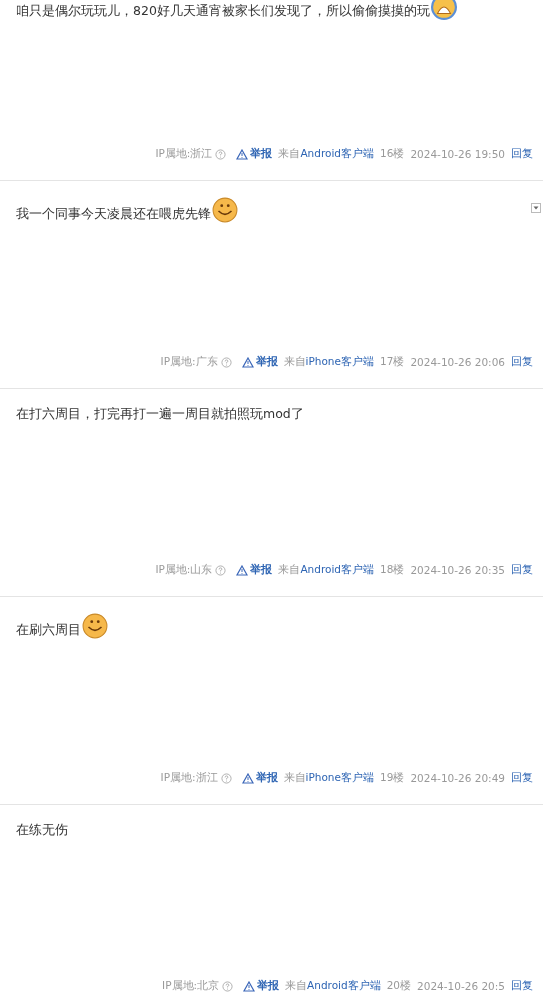 The image size is (543, 1006). What do you see at coordinates (42, 830) in the screenshot?
I see `post-text: 在练无伤` at bounding box center [42, 830].